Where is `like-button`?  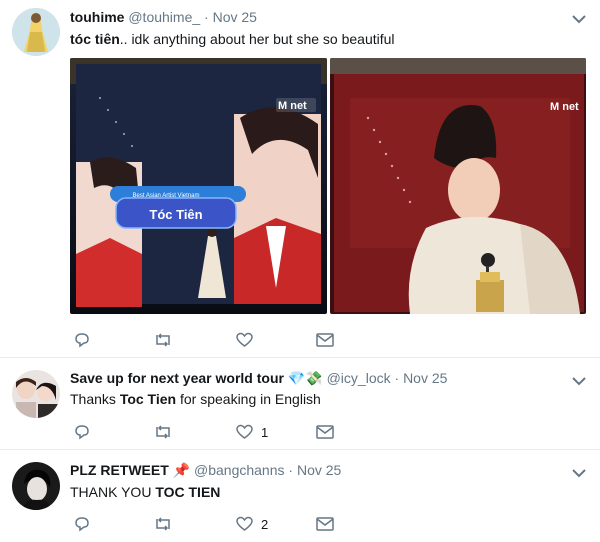 like-button is located at coordinates (244, 340).